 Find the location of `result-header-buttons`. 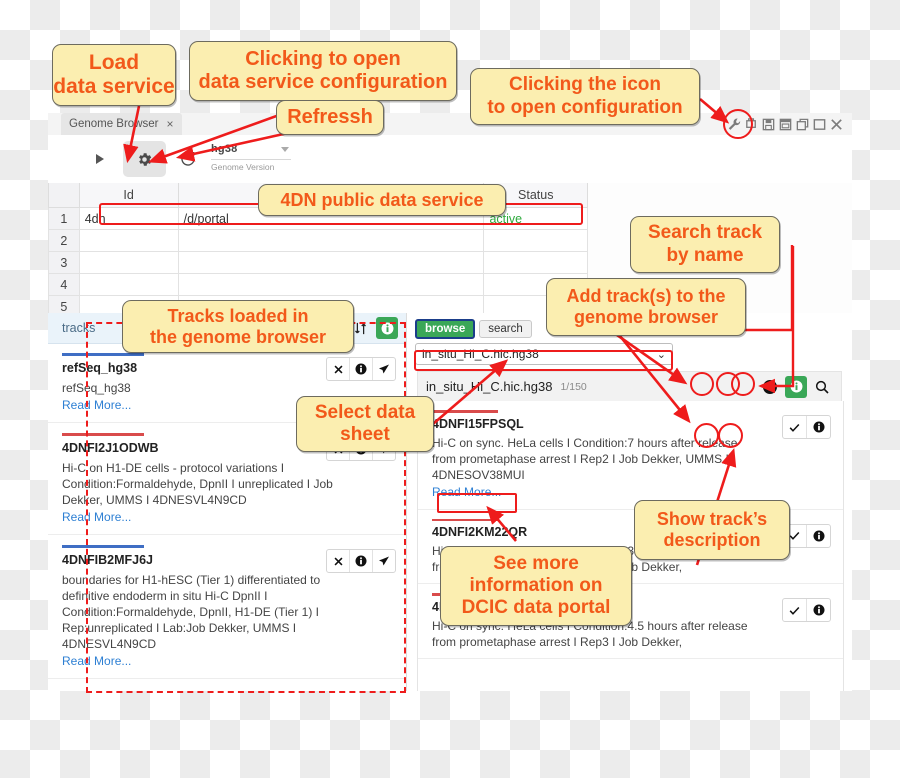

result-header-buttons is located at coordinates (796, 386).